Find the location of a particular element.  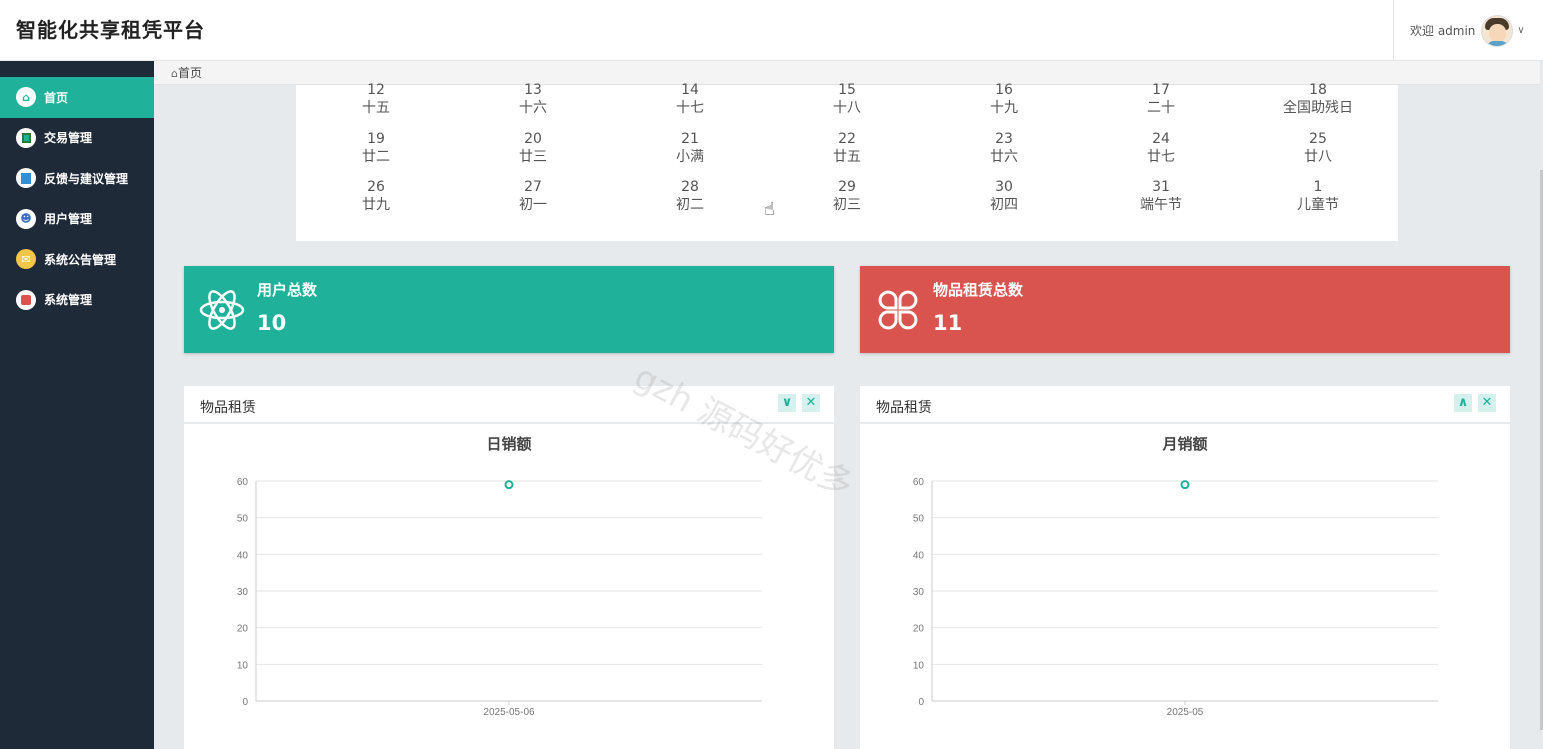

top-bar: 智能化共享租凭平台 欢迎 admin ∨ is located at coordinates (771, 30).